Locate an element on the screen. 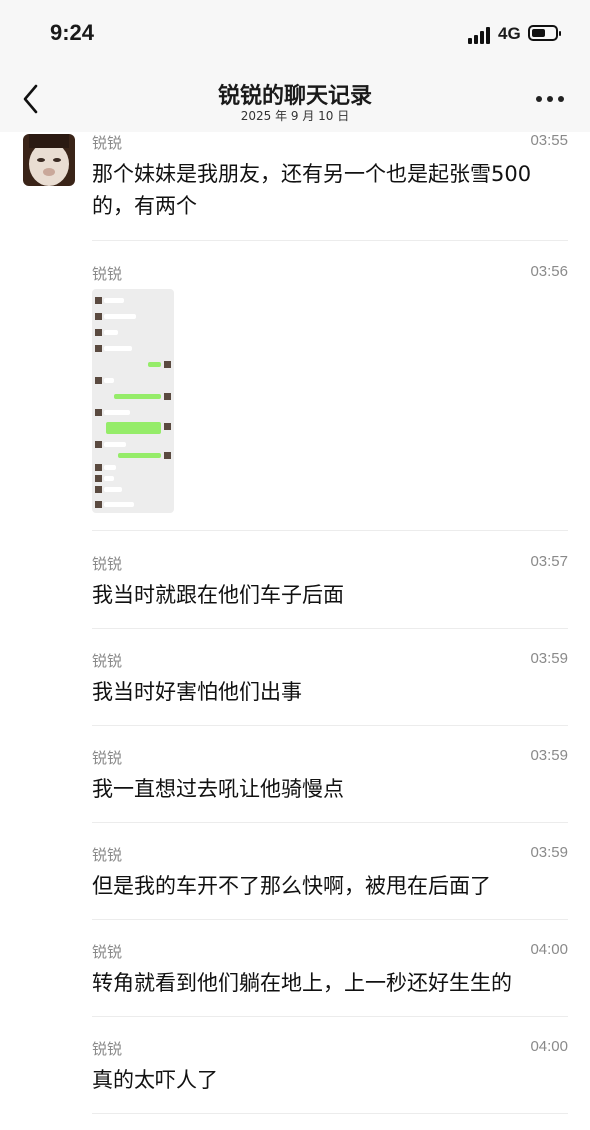 This screenshot has width=590, height=1130. nav-bar: 锐锐的聊天记录 2025 年 9 月 10 日 is located at coordinates (295, 101).